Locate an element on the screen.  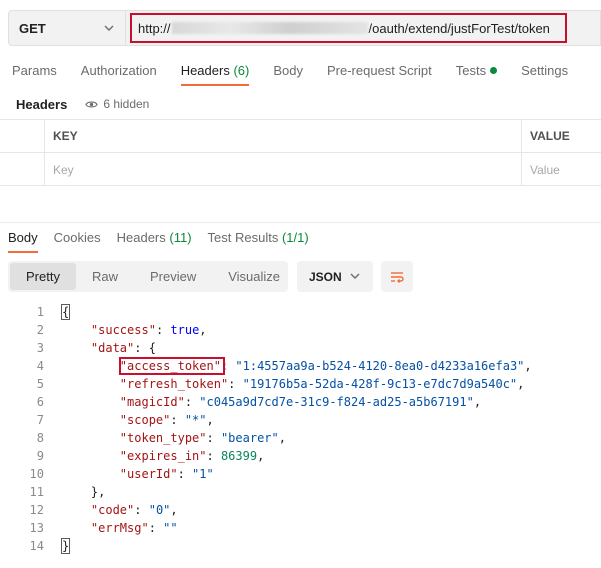
preview-button: Preview is located at coordinates (173, 276).